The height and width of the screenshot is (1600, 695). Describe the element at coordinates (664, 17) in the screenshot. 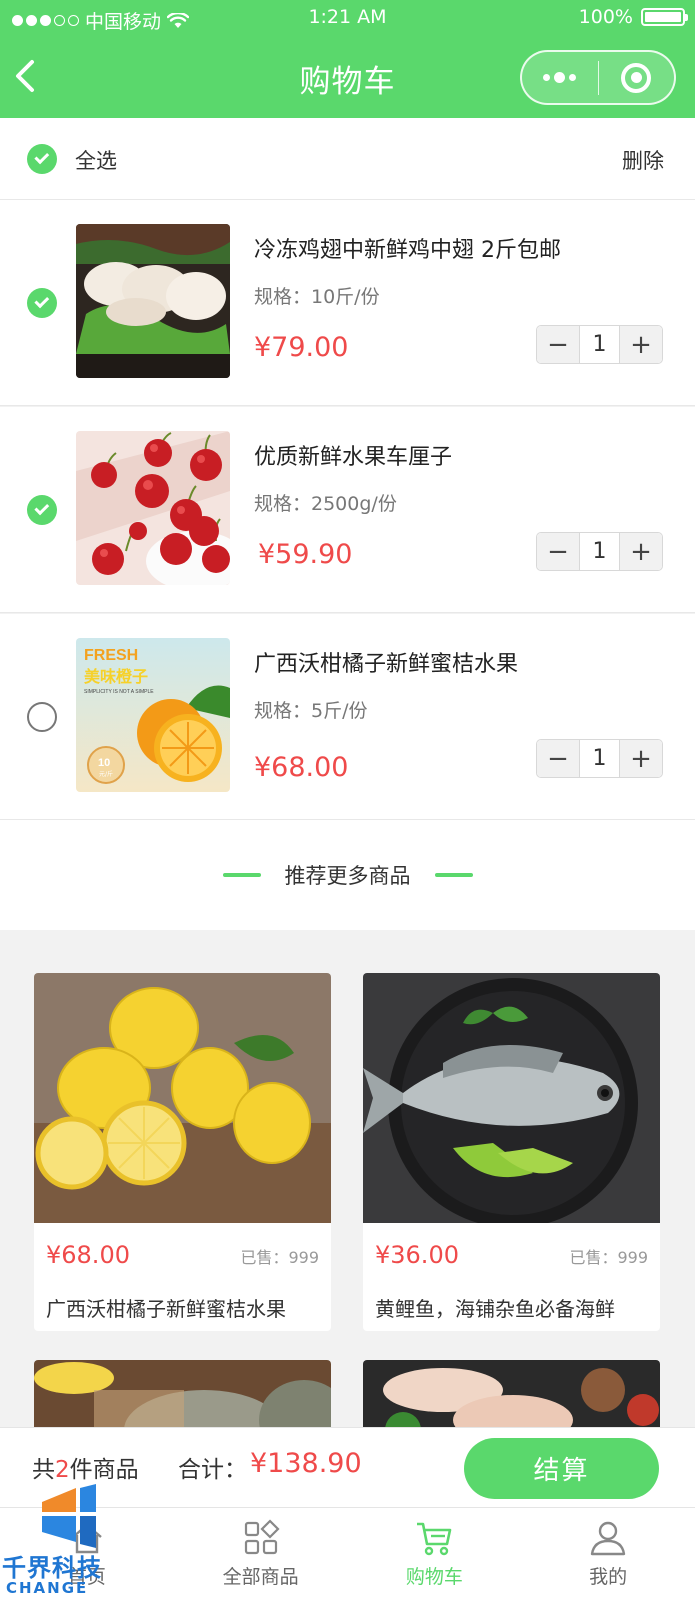

I see `battery-icon` at that location.